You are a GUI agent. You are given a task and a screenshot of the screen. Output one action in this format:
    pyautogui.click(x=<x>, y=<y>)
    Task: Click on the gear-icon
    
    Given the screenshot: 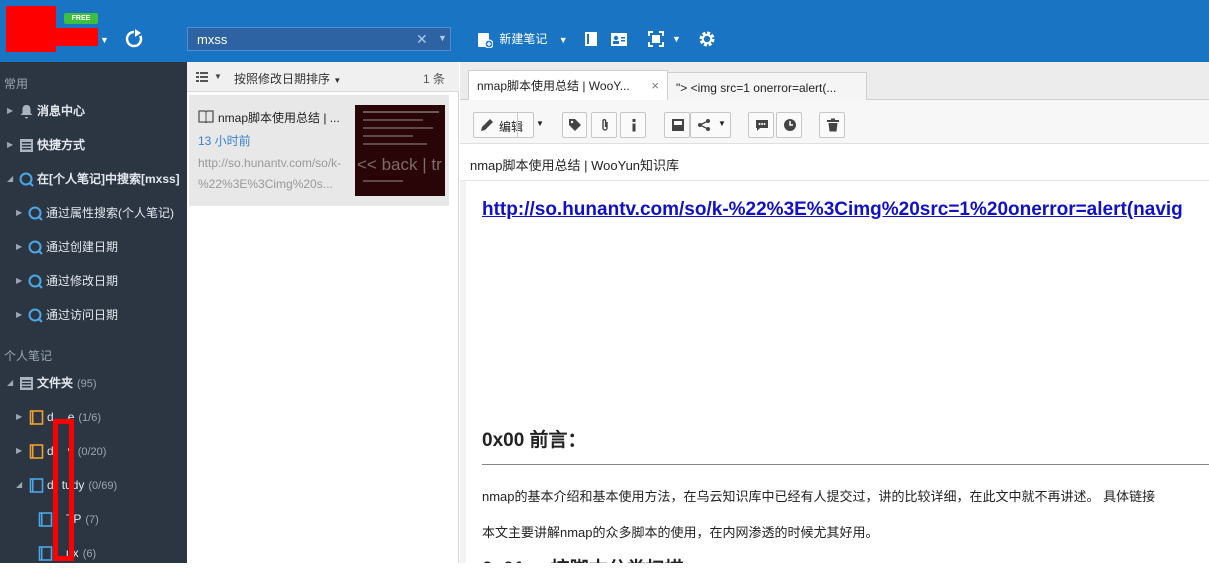 What is the action you would take?
    pyautogui.click(x=707, y=39)
    